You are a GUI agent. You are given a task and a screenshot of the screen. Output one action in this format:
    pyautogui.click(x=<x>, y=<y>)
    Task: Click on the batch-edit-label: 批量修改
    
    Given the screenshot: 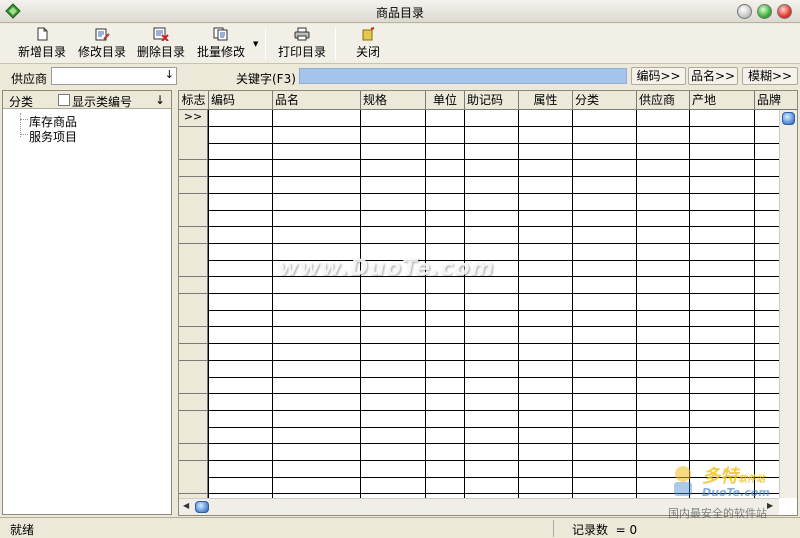 What is the action you would take?
    pyautogui.click(x=220, y=52)
    